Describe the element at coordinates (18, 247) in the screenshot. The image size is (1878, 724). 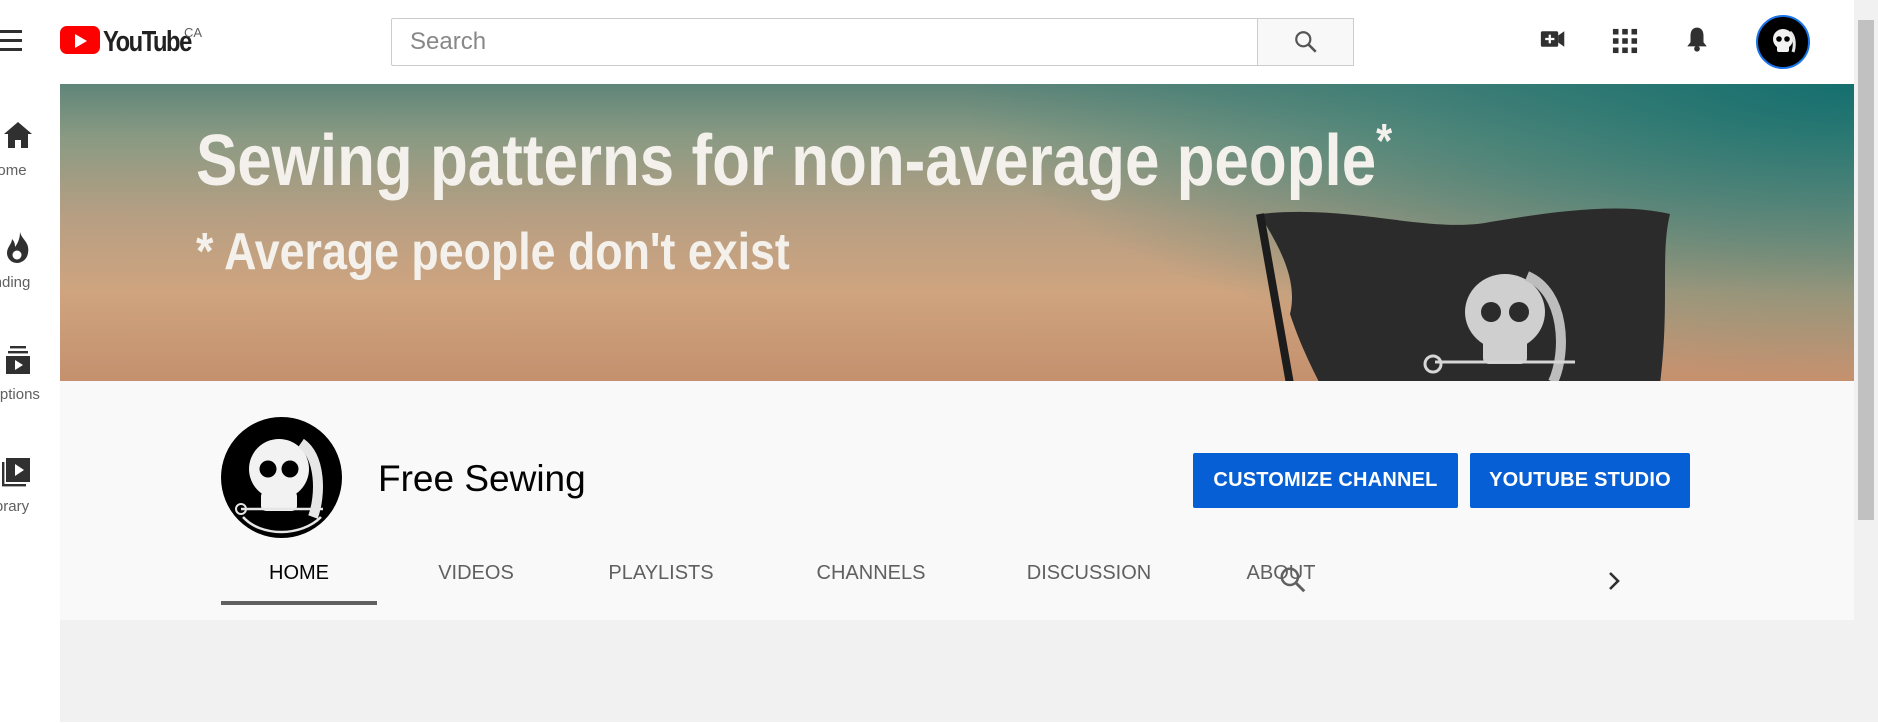
I see `flame-icon` at that location.